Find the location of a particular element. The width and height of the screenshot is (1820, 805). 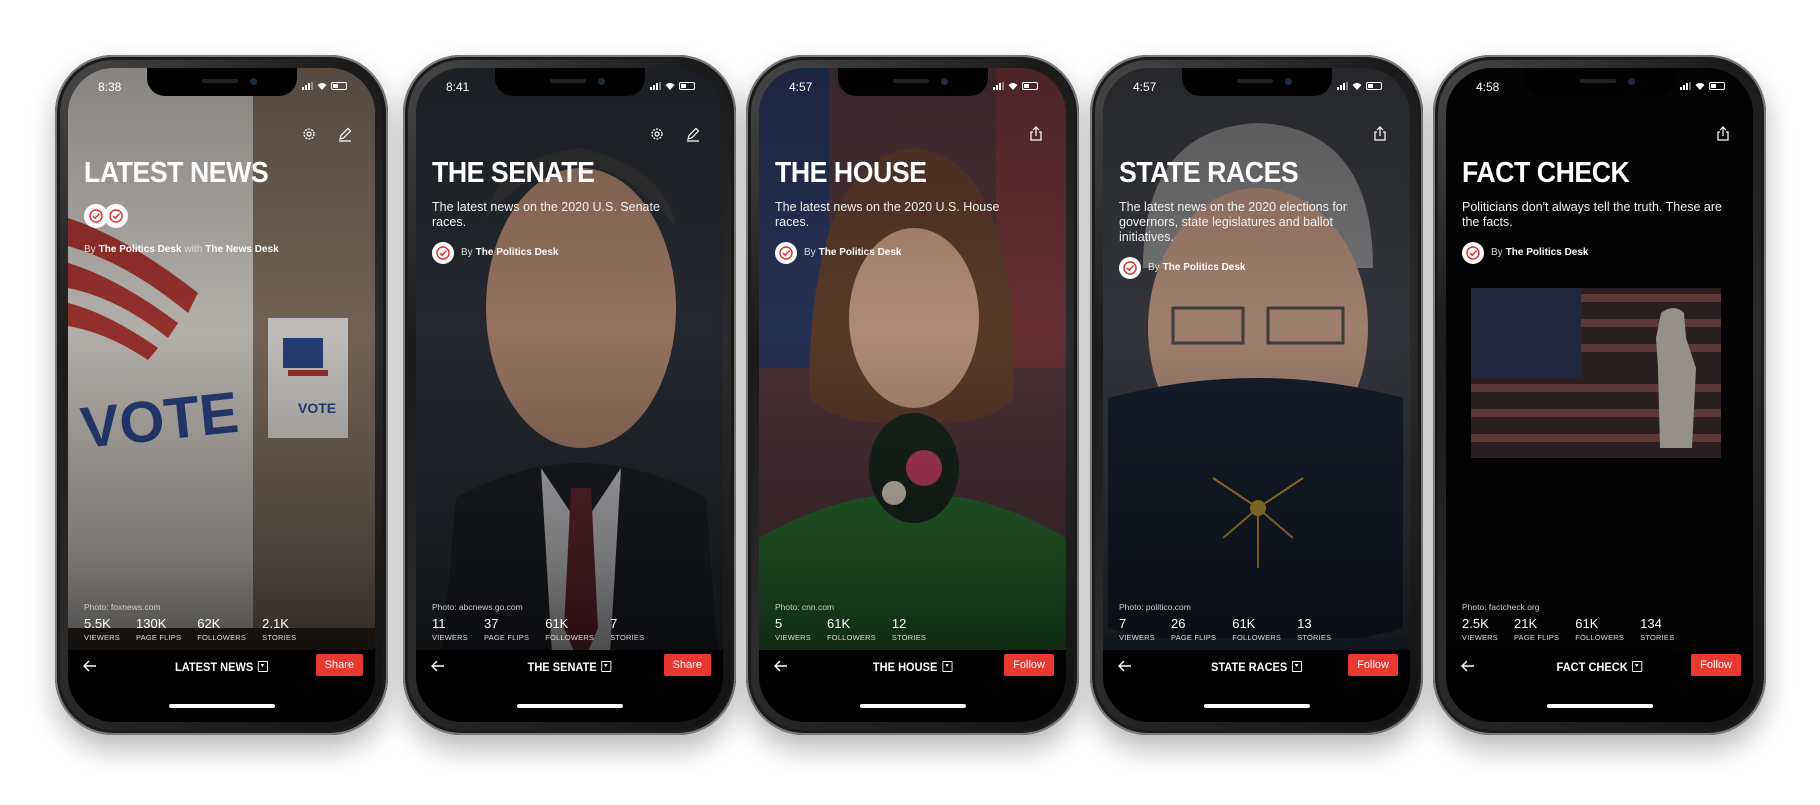

stat-page-flips: 37 PAGE FLIPS is located at coordinates (506, 629).